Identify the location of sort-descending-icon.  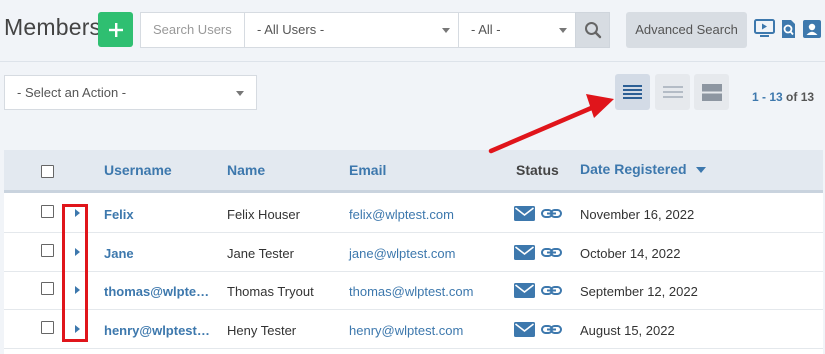
(700, 170).